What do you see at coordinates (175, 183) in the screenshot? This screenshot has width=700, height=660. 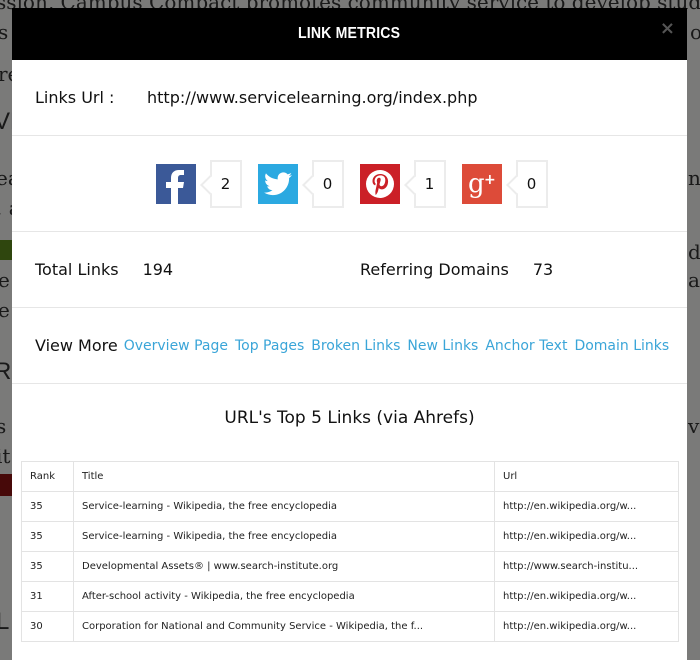 I see `facebook-icon` at bounding box center [175, 183].